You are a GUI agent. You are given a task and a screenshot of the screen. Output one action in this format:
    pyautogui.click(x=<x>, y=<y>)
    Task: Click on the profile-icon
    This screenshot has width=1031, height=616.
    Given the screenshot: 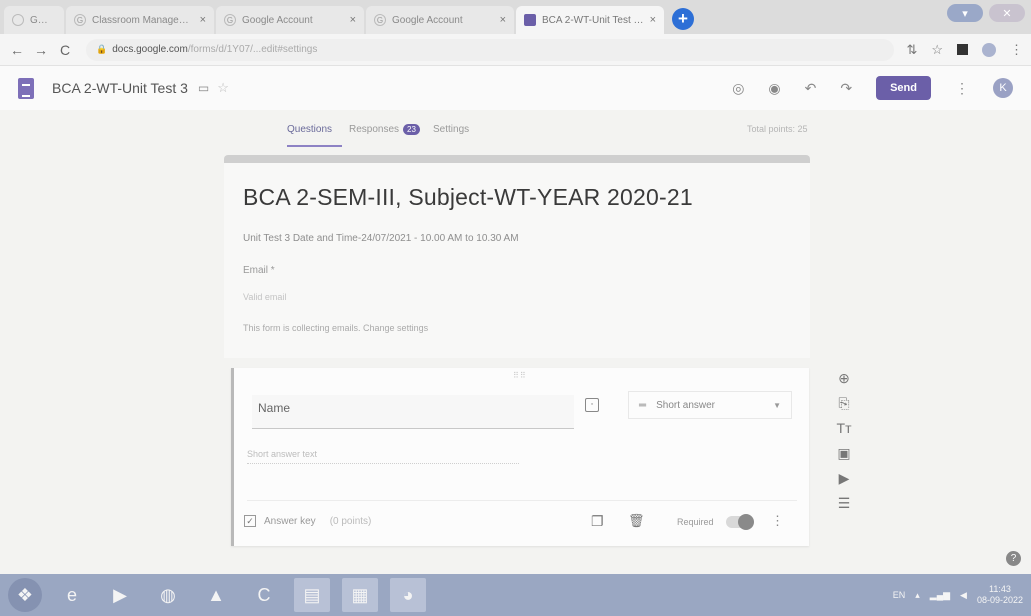 What is the action you would take?
    pyautogui.click(x=989, y=49)
    